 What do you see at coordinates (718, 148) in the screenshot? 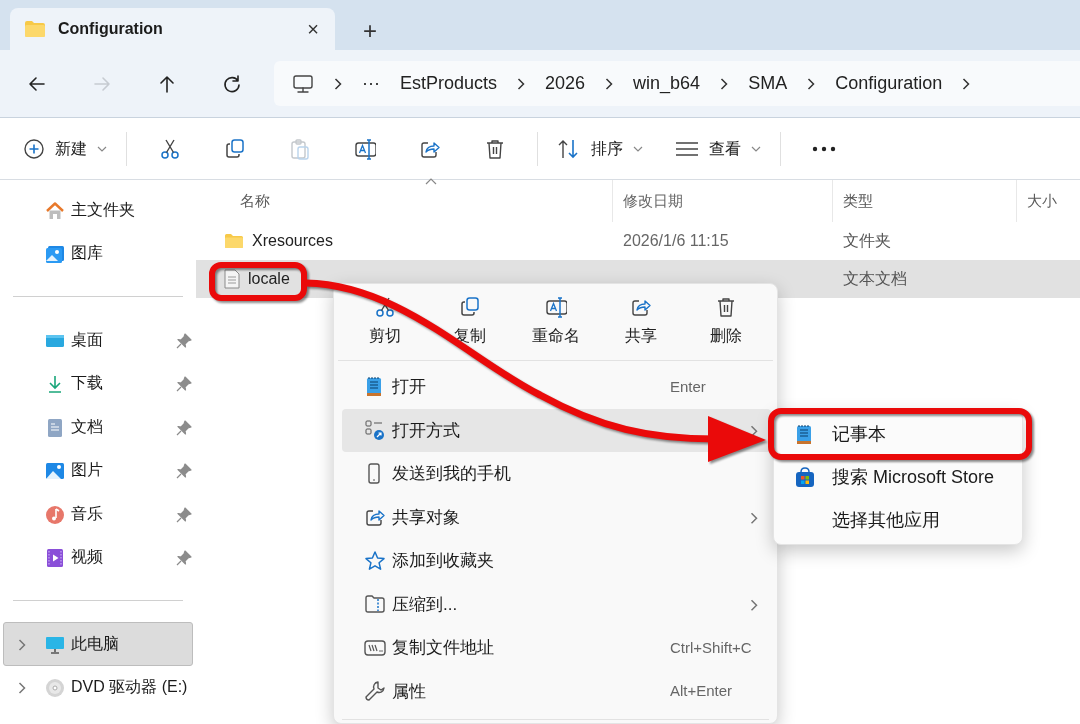
I see `view-button: 查看` at bounding box center [718, 148].